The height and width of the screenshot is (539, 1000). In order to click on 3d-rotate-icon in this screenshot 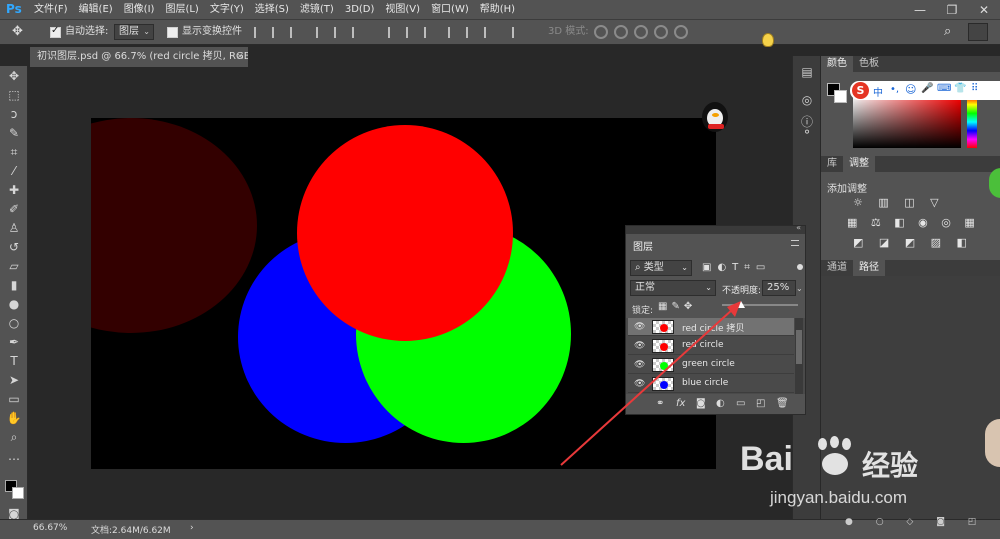, I will do `click(601, 32)`.